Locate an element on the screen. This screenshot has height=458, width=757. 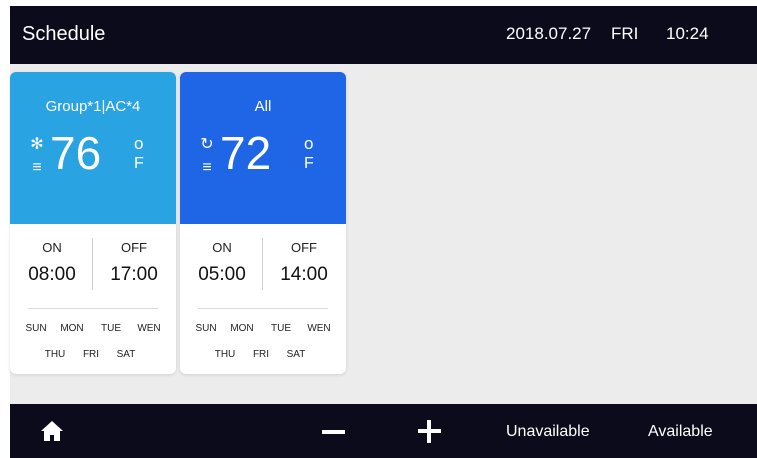
temperature-value: 76 is located at coordinates (76, 153).